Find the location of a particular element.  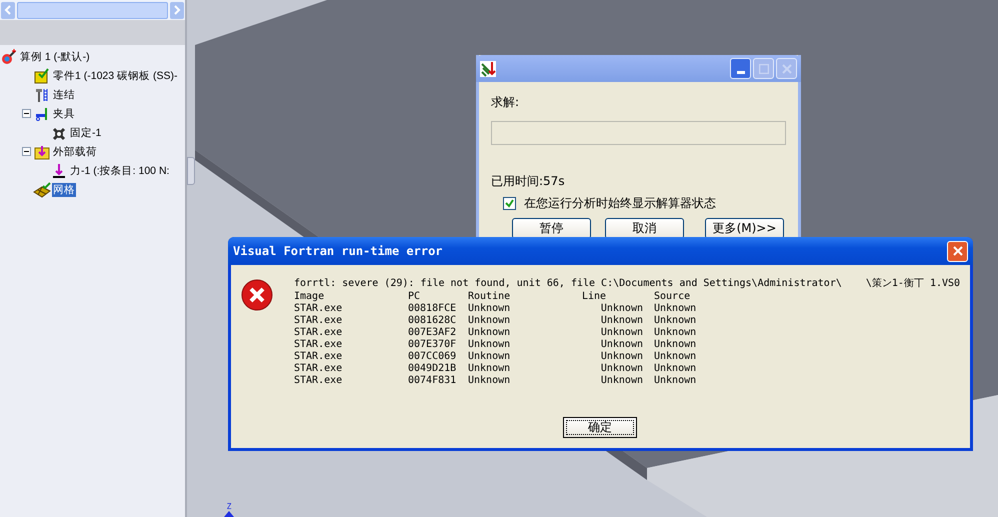

horizontal-scrollbar is located at coordinates (92, 10).